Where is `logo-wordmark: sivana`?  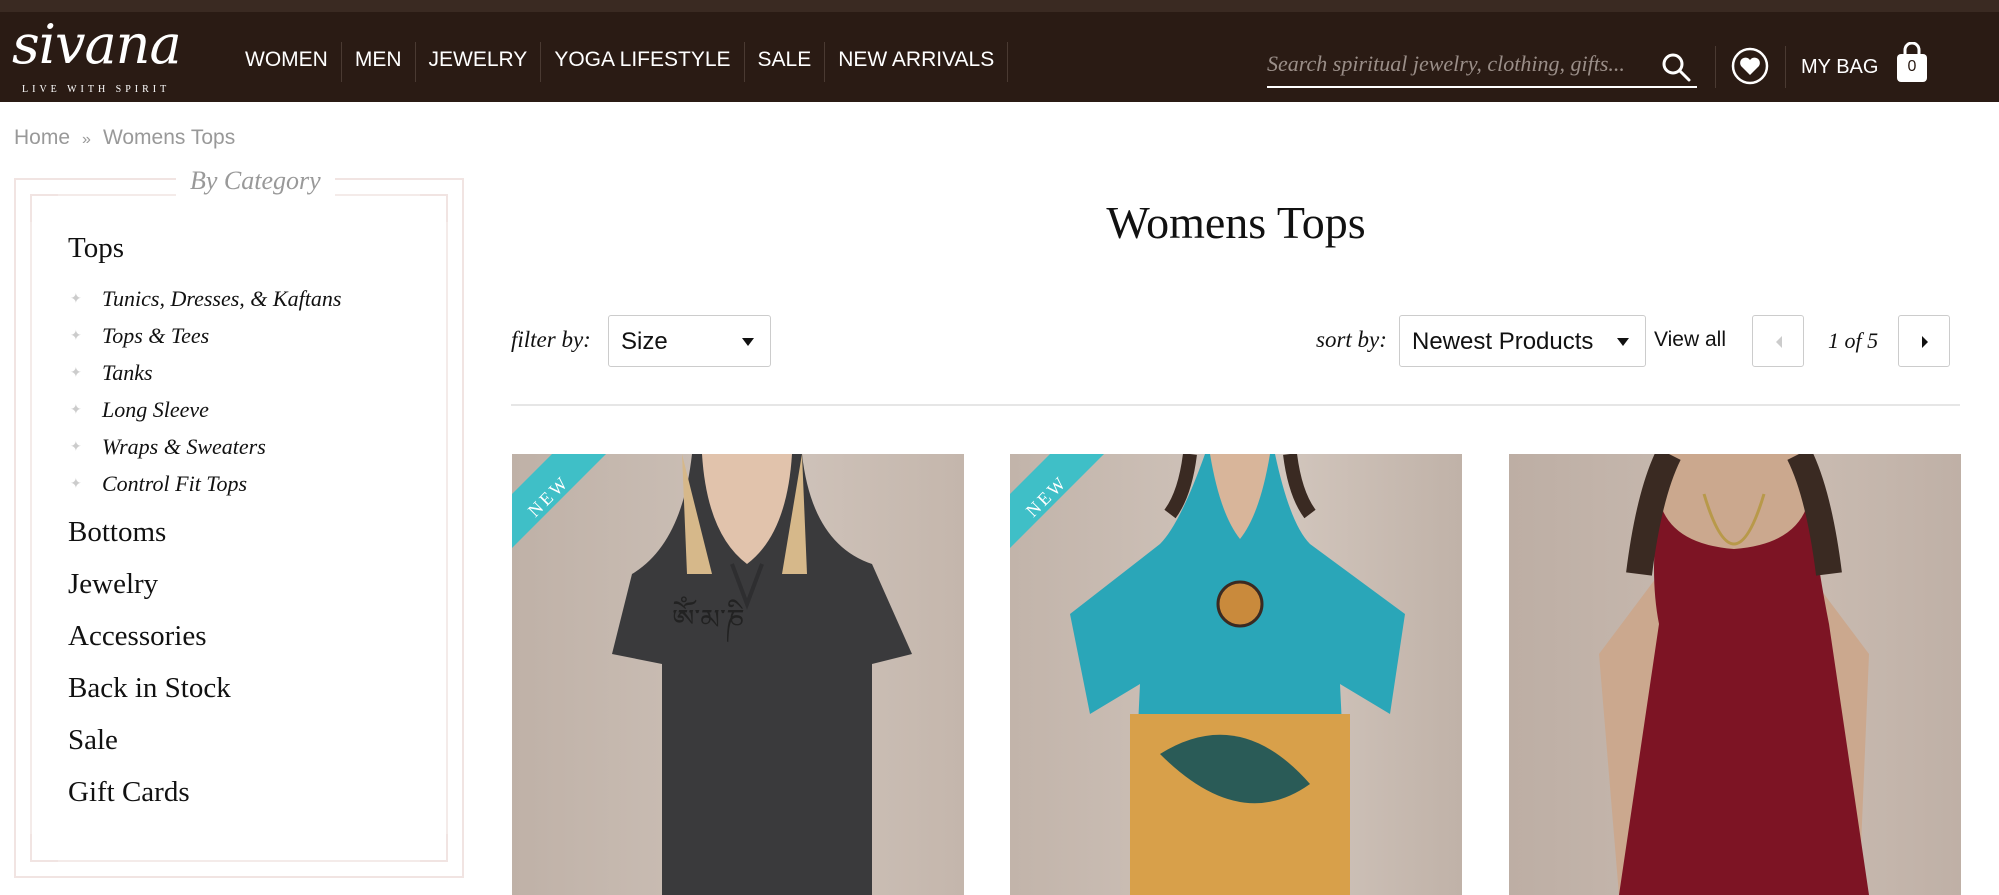 logo-wordmark: sivana is located at coordinates (97, 44).